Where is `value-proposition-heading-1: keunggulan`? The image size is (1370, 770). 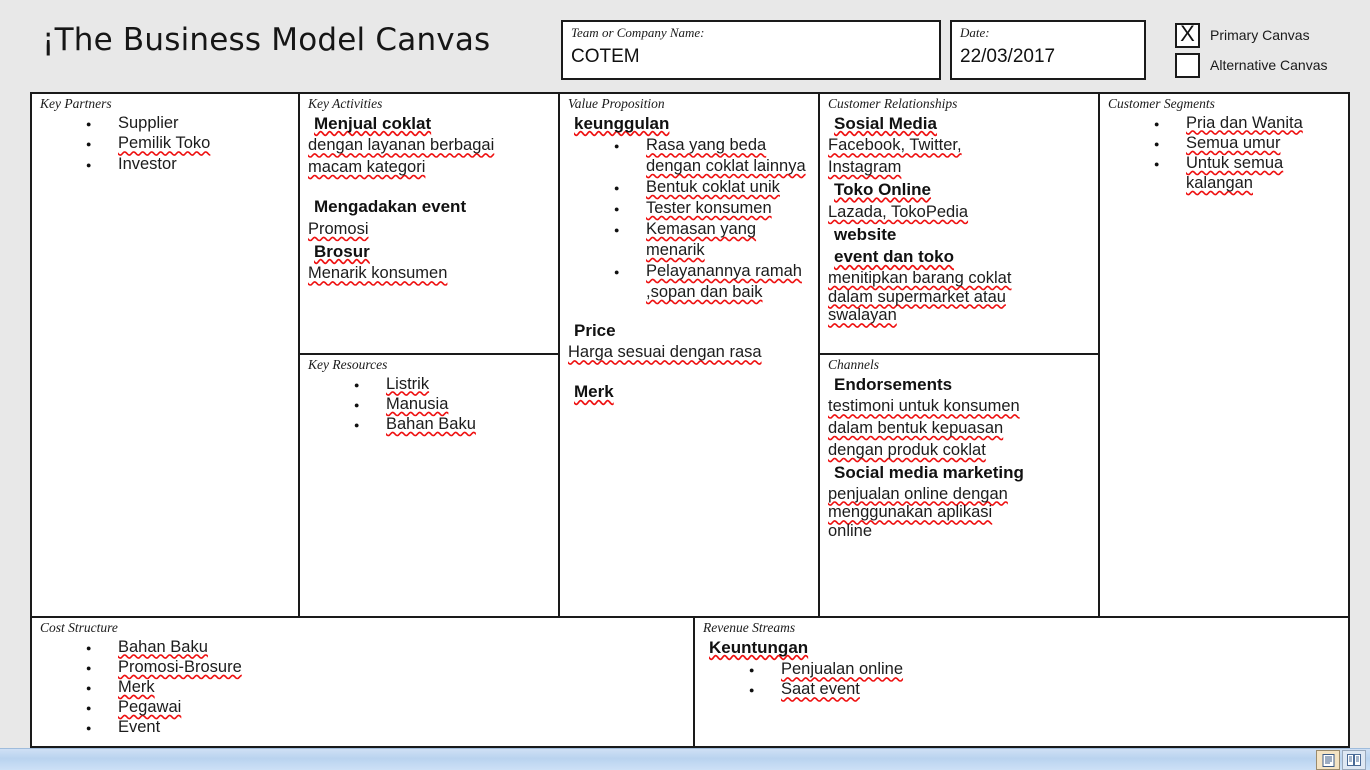
value-proposition-heading-1: keunggulan is located at coordinates (622, 123).